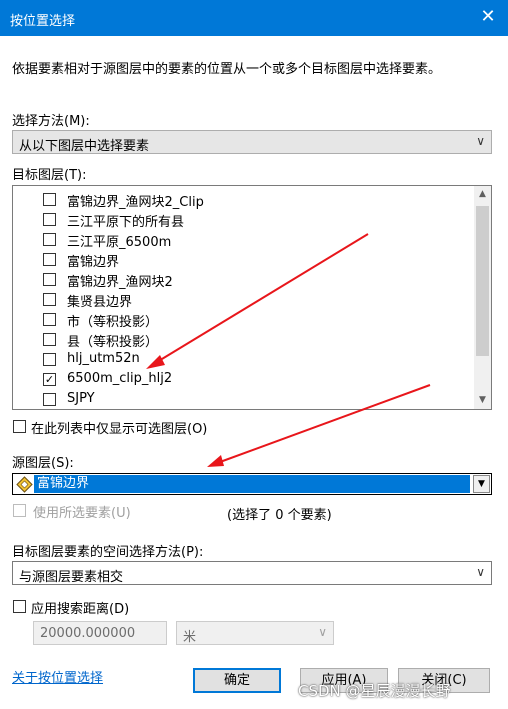 This screenshot has width=508, height=709. I want to click on window-title: 按位置选择, so click(43, 21).